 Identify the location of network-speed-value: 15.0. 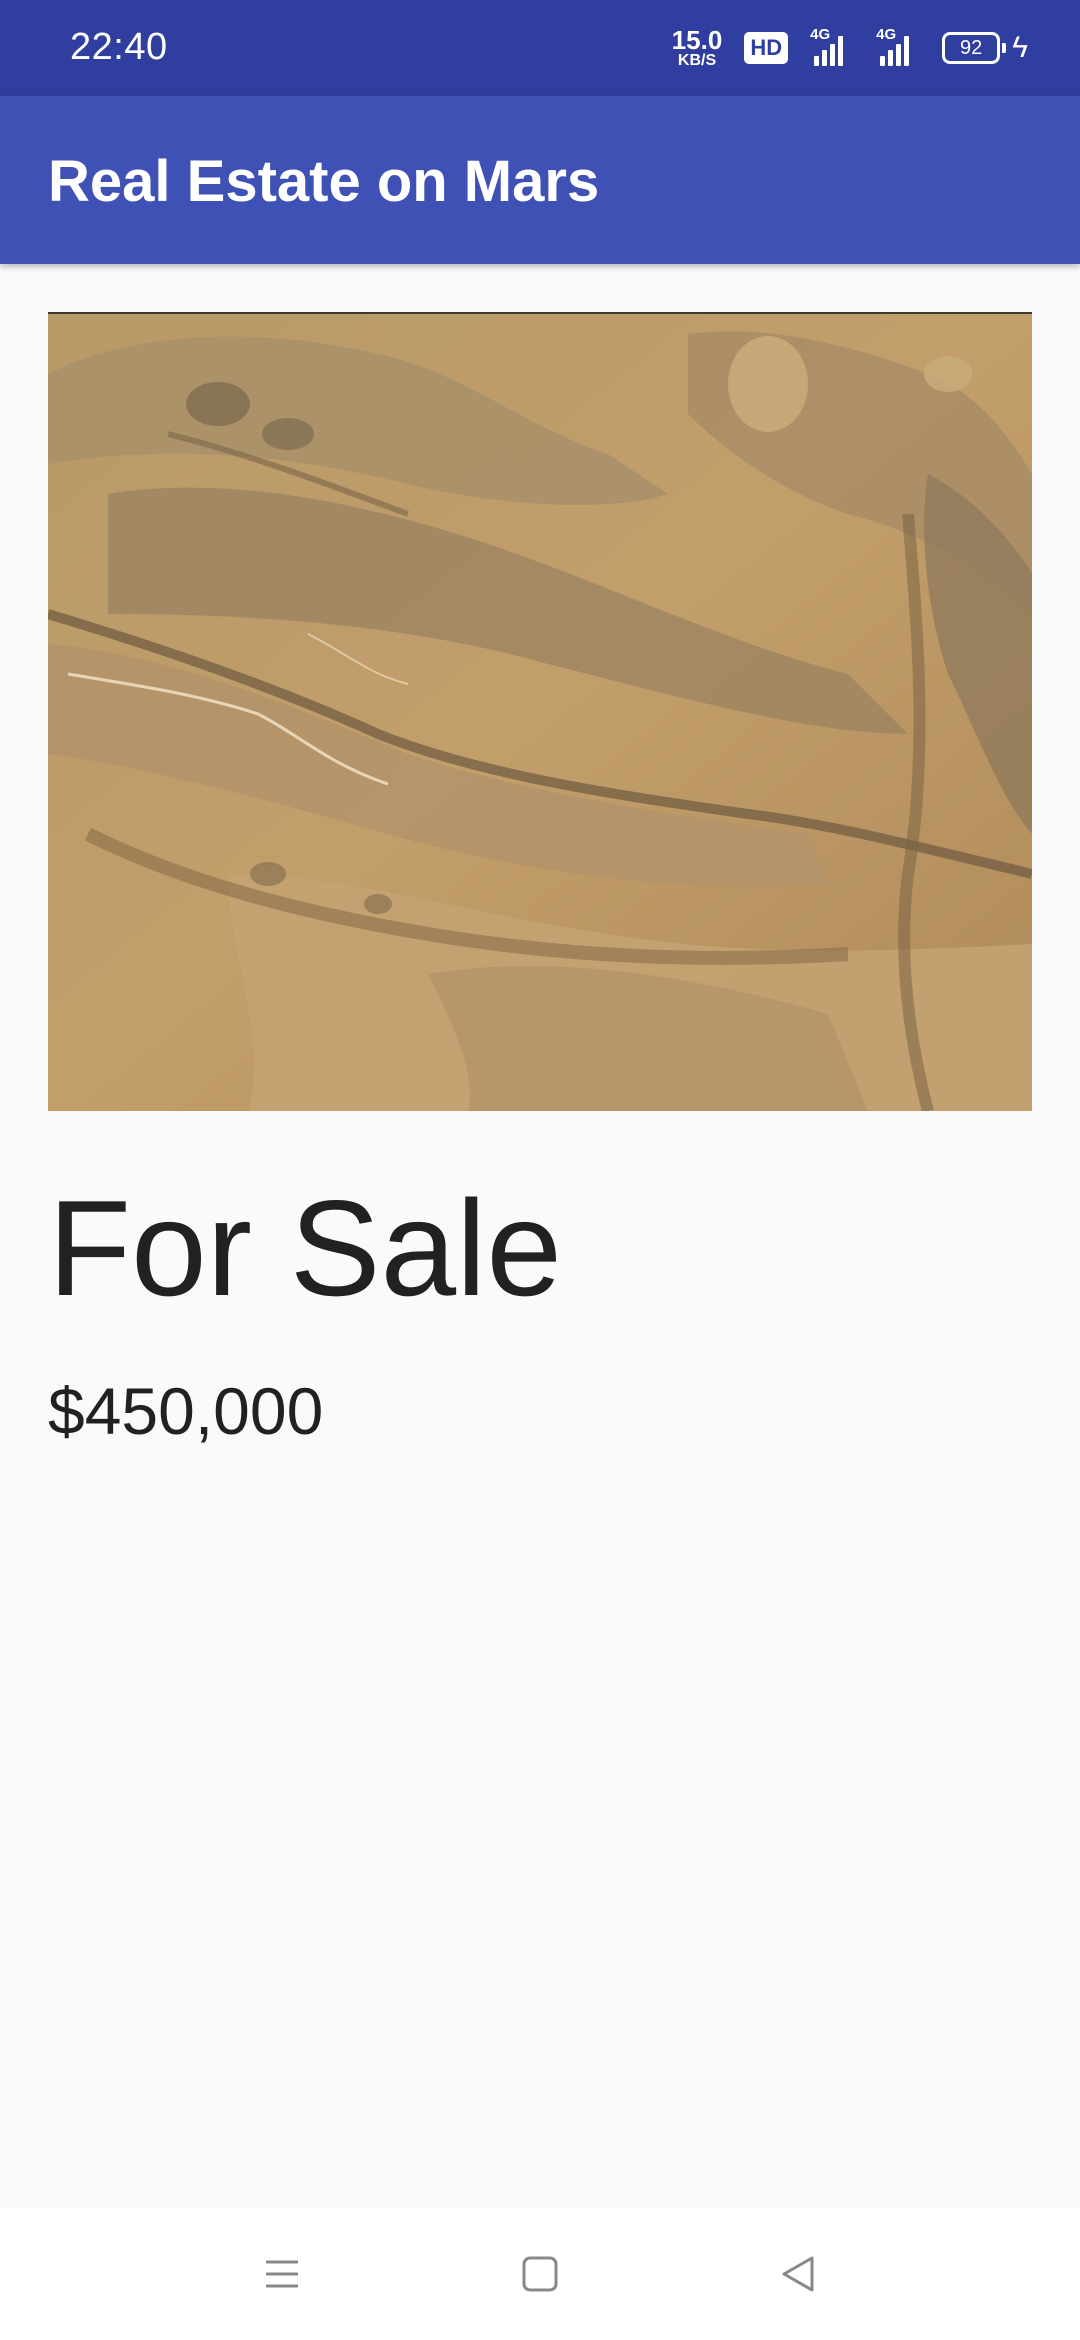
(697, 40).